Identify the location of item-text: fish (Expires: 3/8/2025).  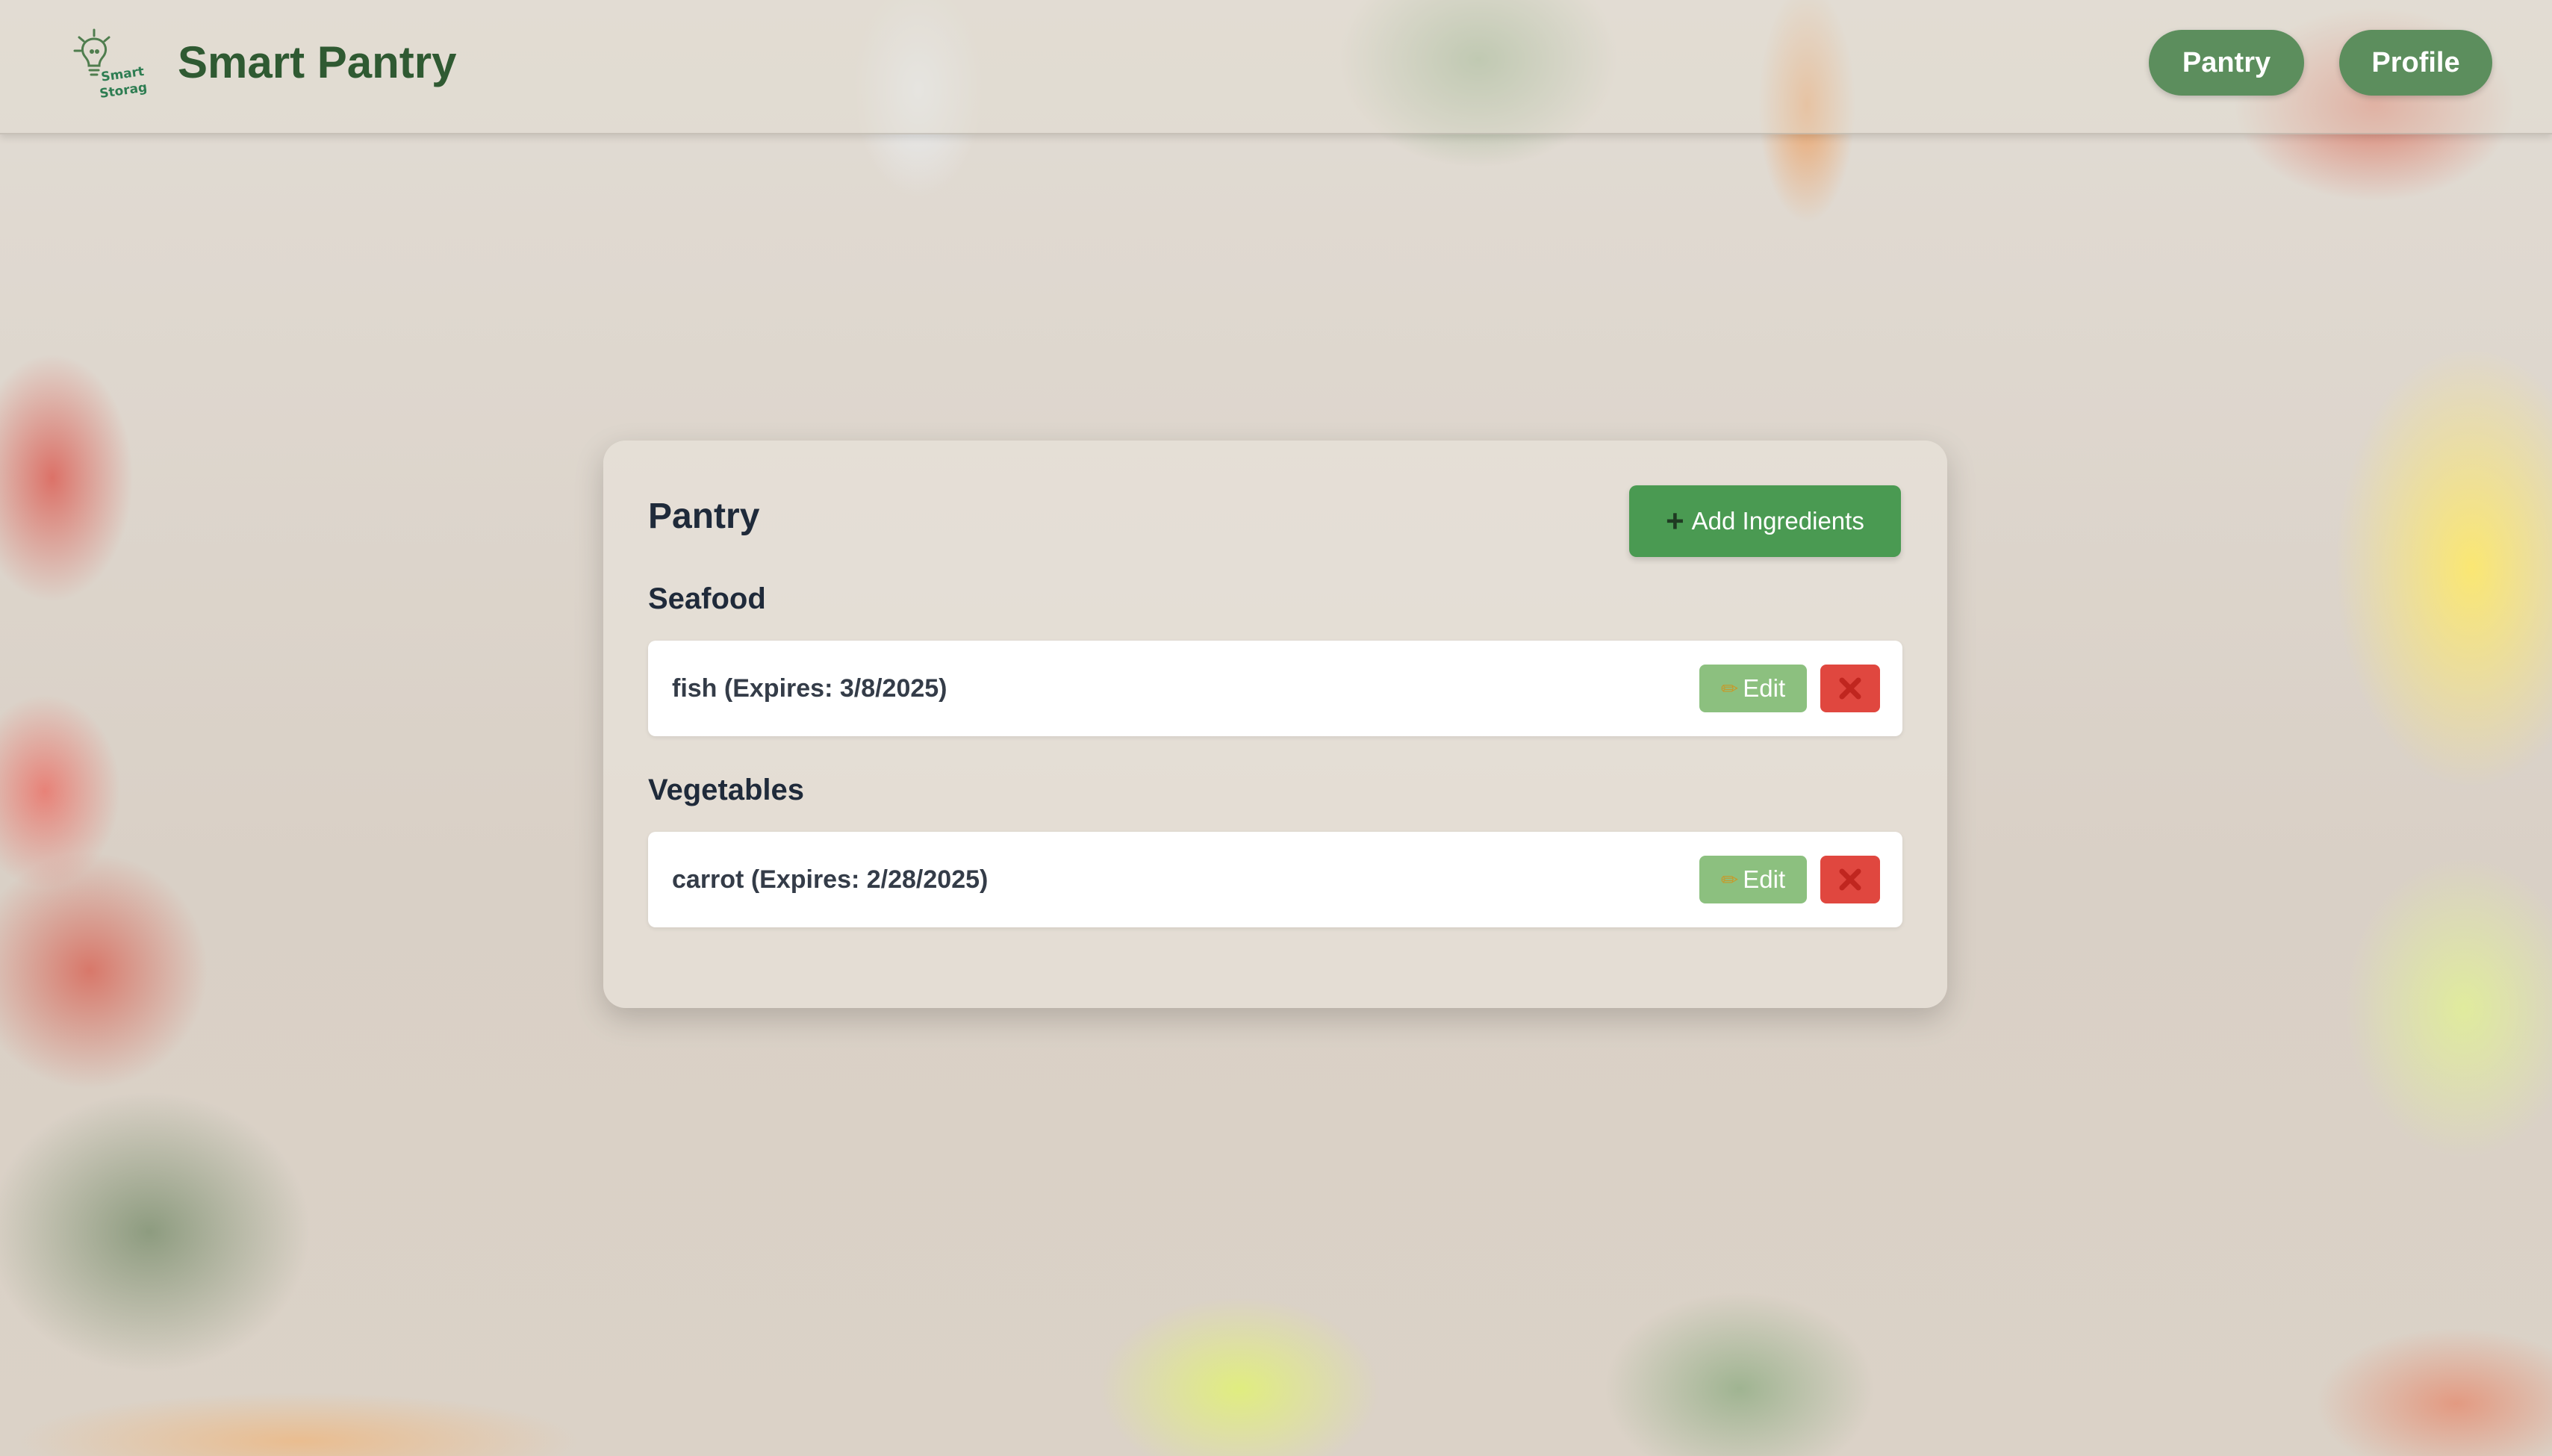
(809, 688).